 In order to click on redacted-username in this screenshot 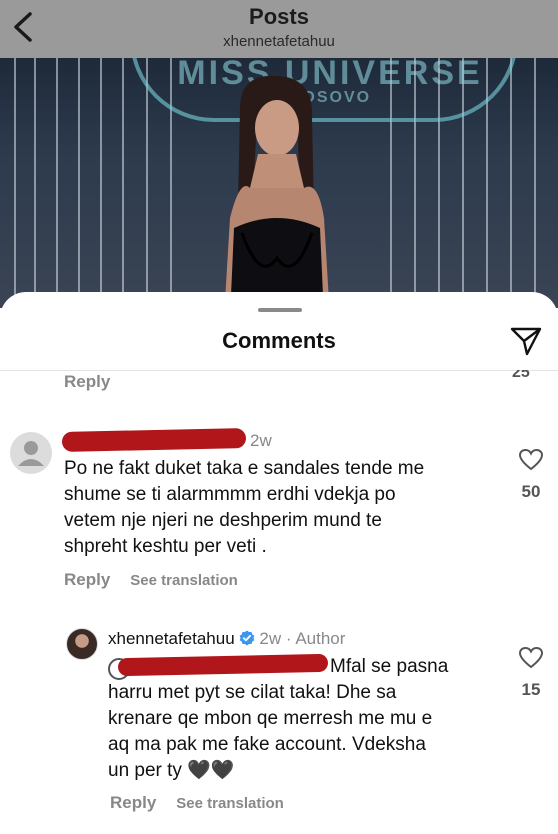, I will do `click(154, 440)`.